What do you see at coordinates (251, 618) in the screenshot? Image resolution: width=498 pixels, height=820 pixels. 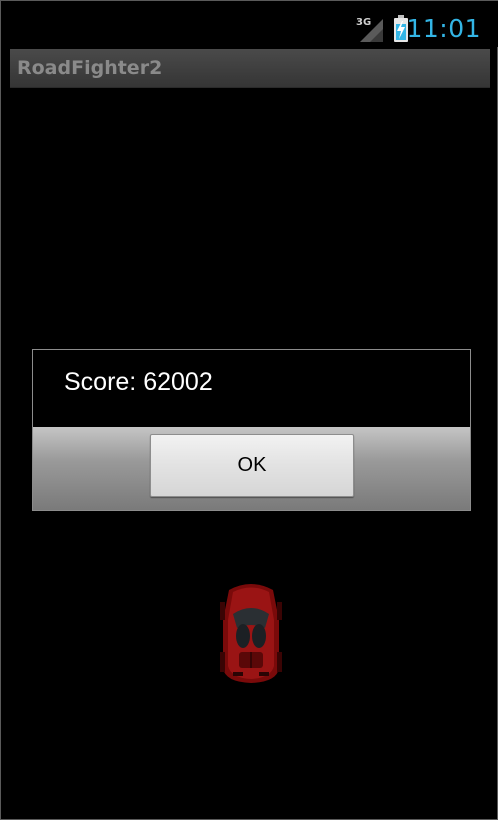 I see `car-windshield` at bounding box center [251, 618].